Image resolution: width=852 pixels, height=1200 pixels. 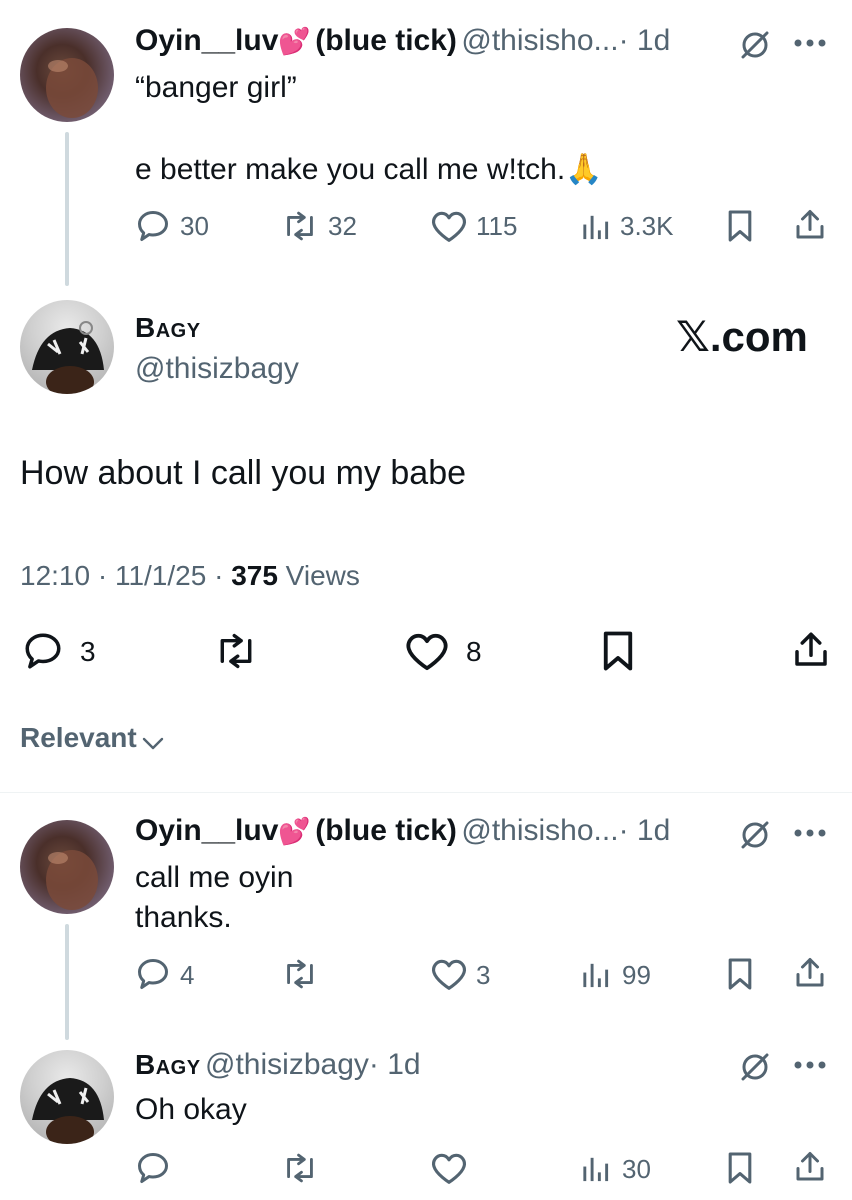 What do you see at coordinates (426, 792) in the screenshot?
I see `divider` at bounding box center [426, 792].